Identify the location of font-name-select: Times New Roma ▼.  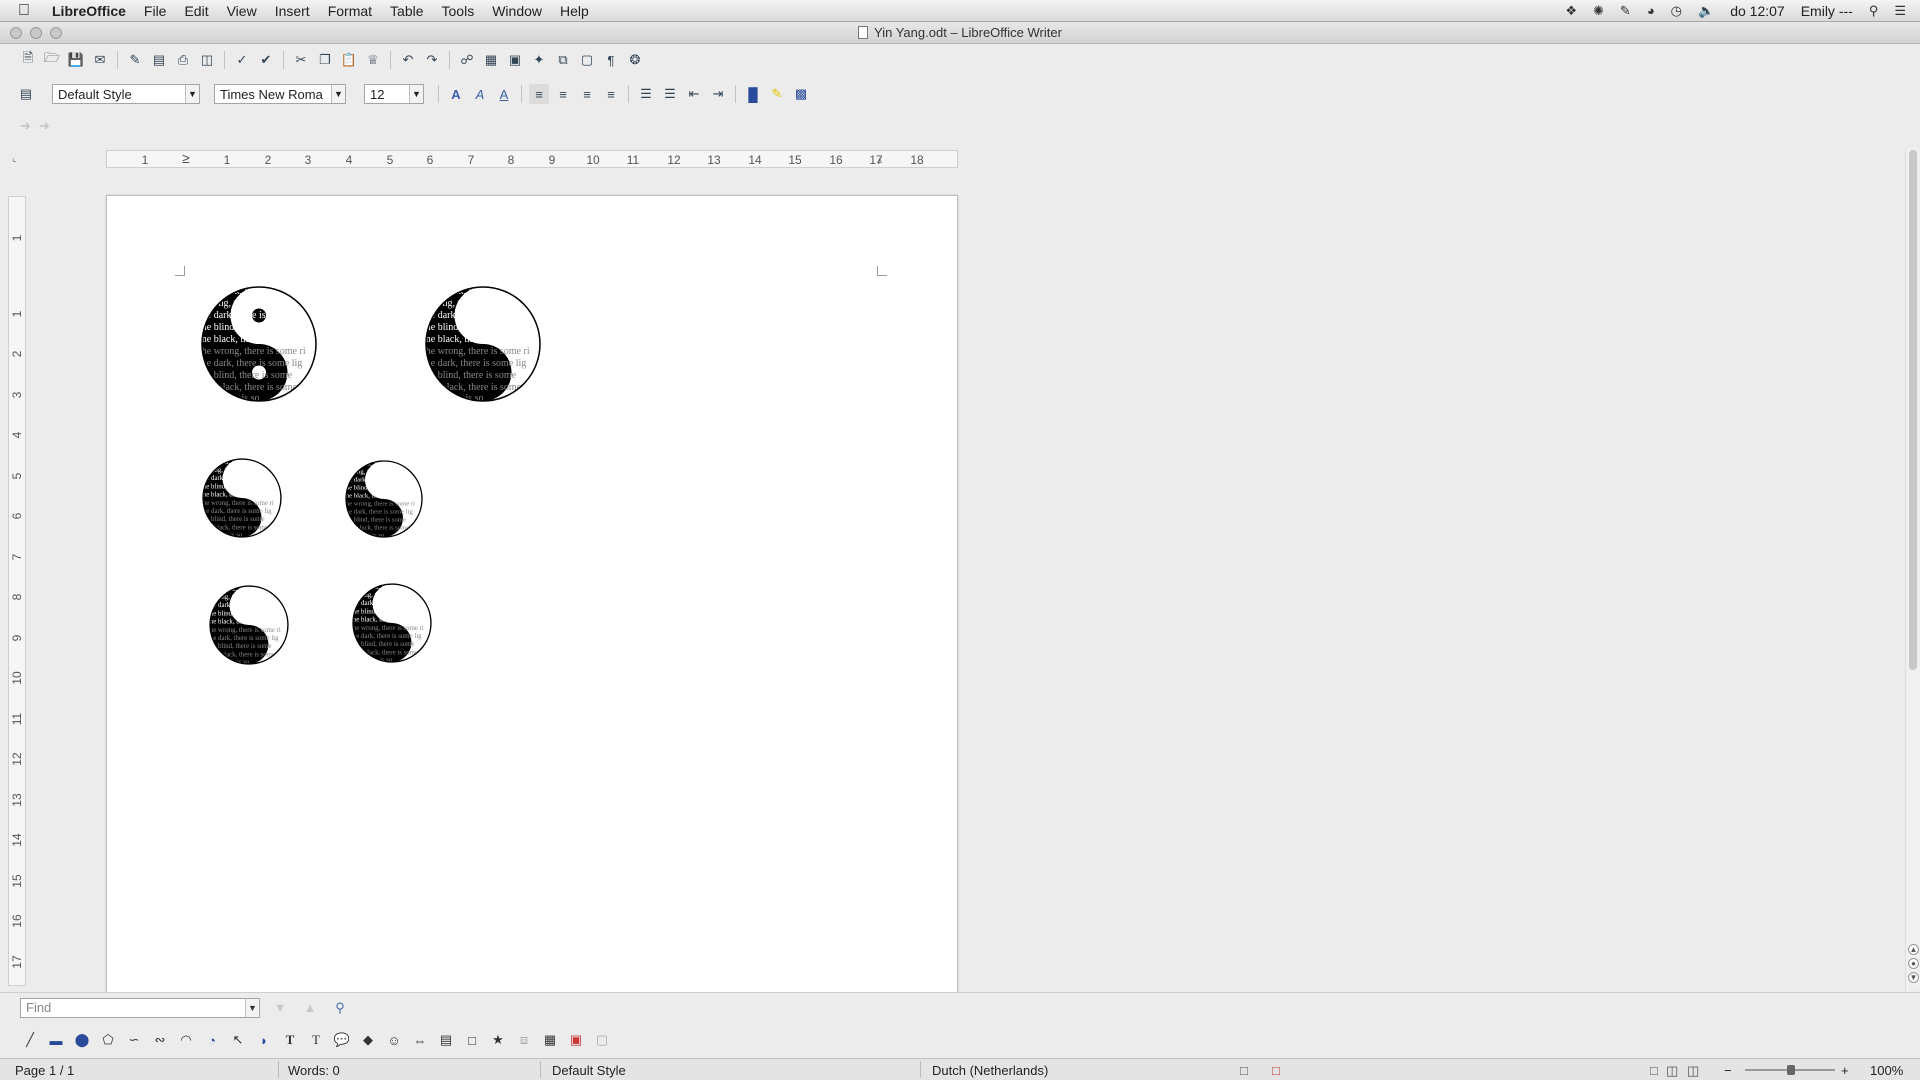
(280, 94).